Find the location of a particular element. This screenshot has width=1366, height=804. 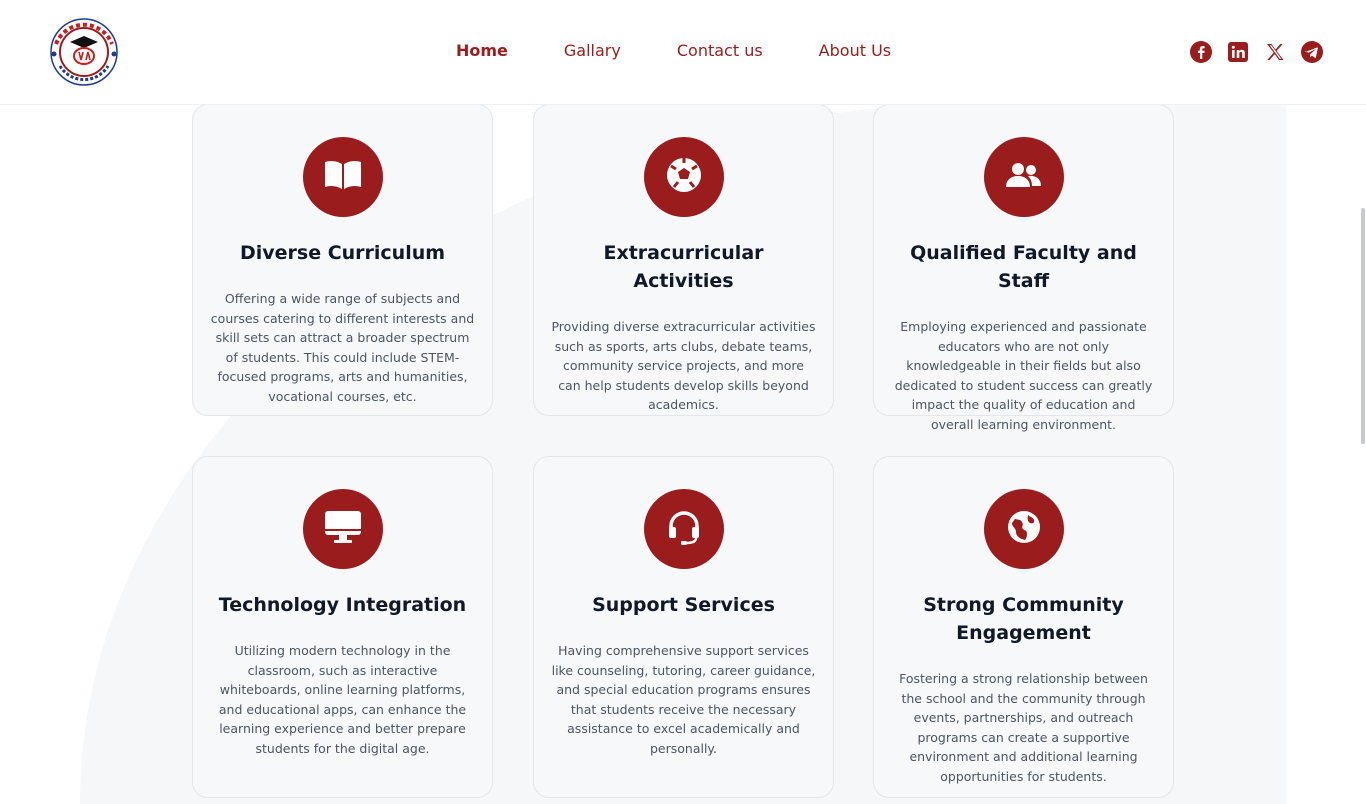

nav-about: About Us is located at coordinates (855, 50).